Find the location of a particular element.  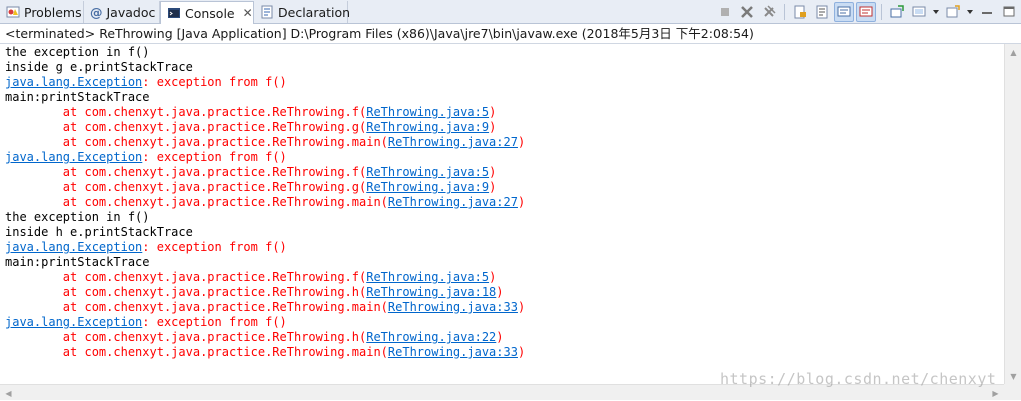

watermark: https://blog.csdn.net/chenxyt is located at coordinates (858, 379).